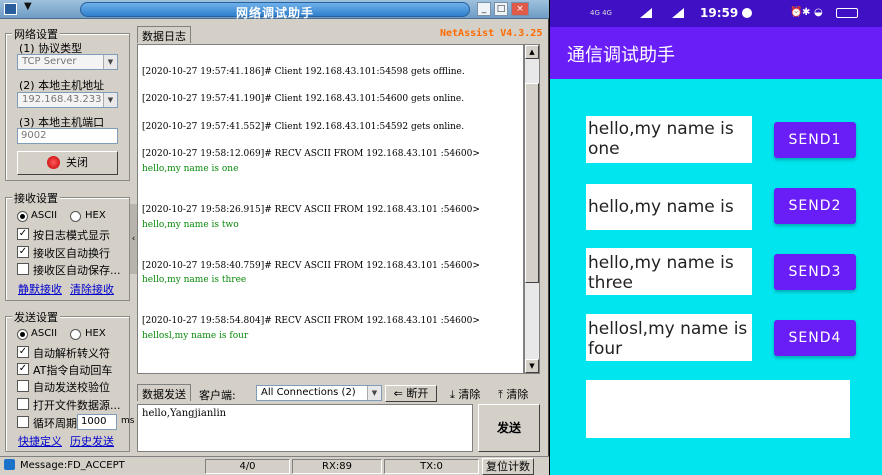 The image size is (882, 475). I want to click on tab-data-log: 数据日志, so click(164, 34).